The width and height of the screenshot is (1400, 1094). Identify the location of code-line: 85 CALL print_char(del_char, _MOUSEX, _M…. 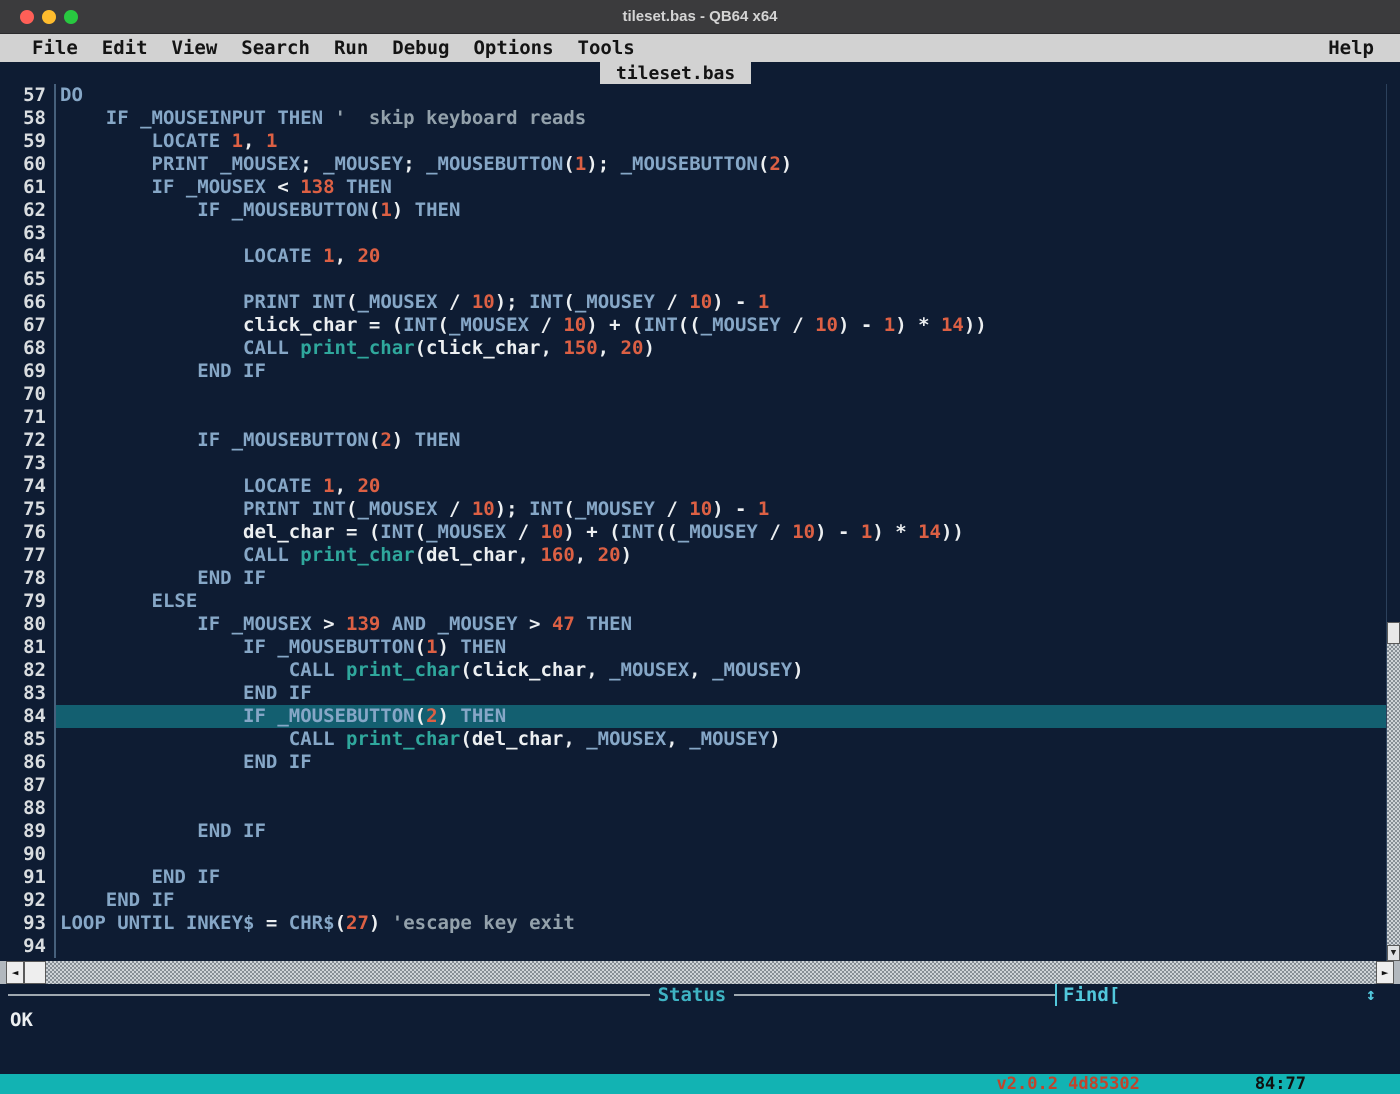
(693, 739).